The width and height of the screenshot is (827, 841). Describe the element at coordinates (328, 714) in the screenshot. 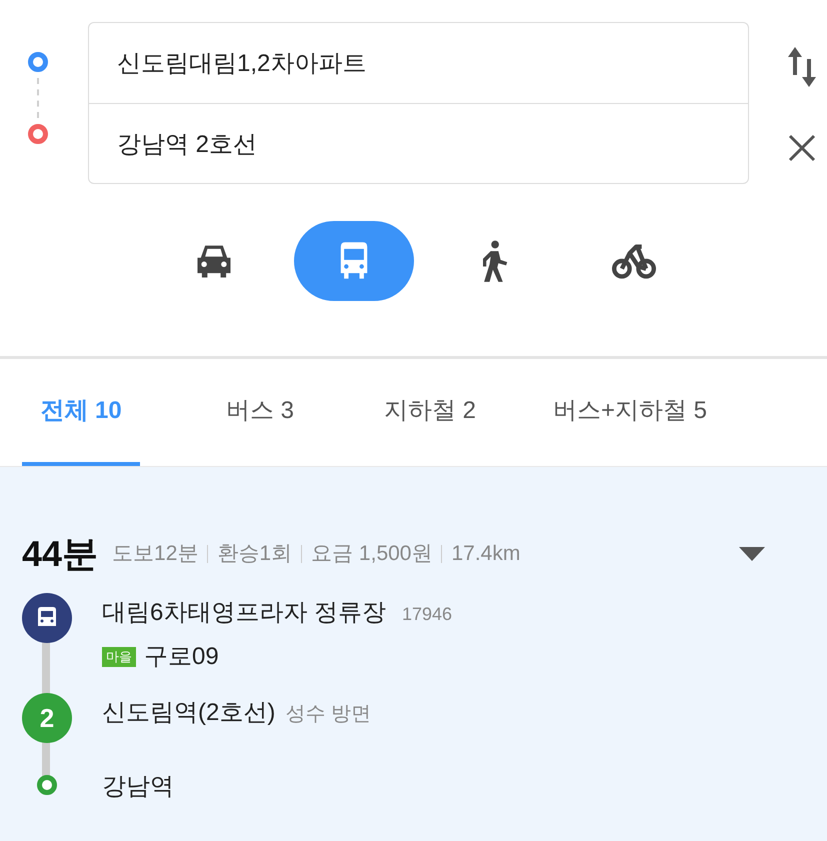

I see `direction: 성수 방면` at that location.